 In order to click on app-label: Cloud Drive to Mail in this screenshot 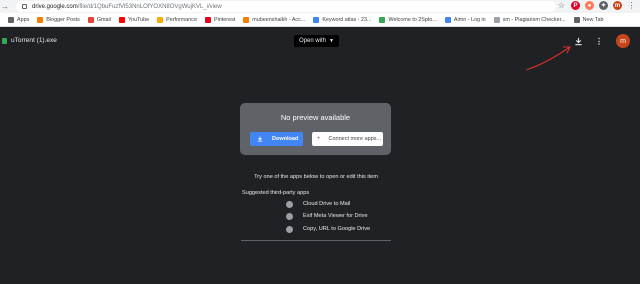, I will do `click(327, 204)`.